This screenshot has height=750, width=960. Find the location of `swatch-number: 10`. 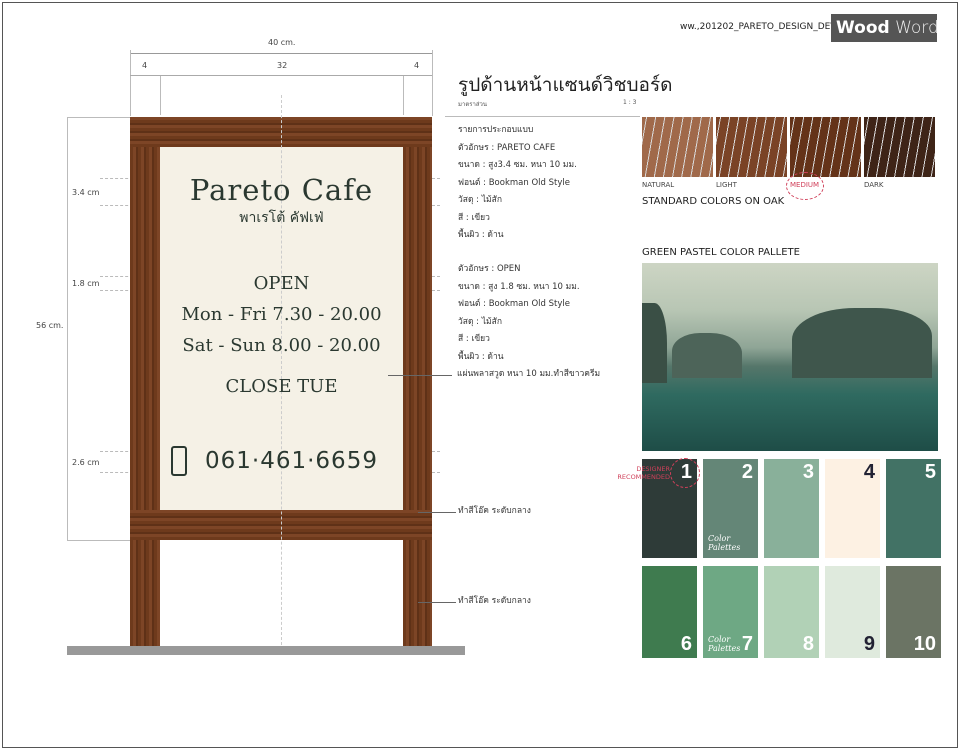

swatch-number: 10 is located at coordinates (924, 644).